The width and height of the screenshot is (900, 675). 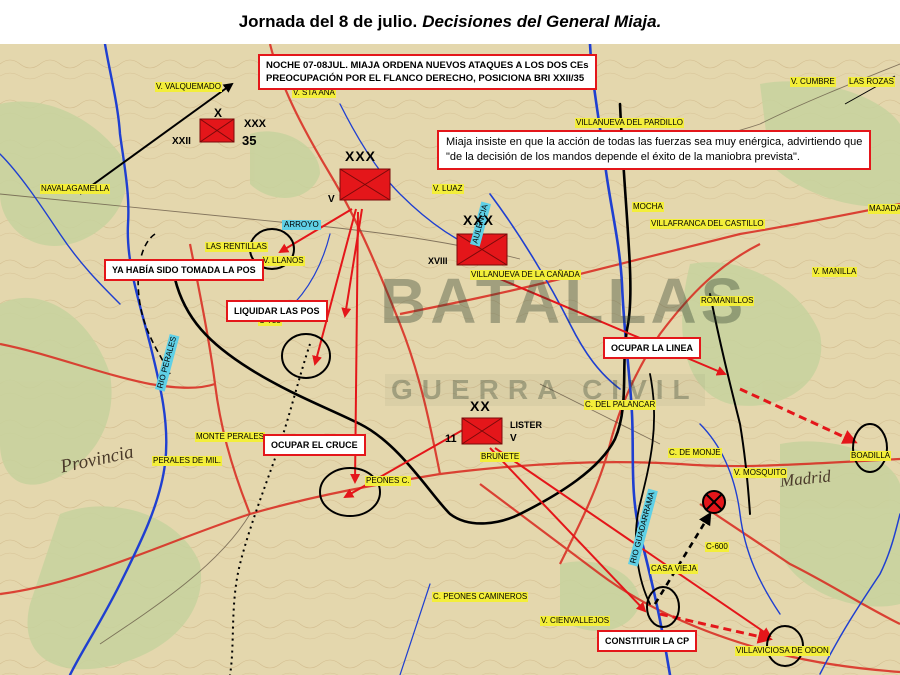 I want to click on place-label: V. LLANOS, so click(x=283, y=261).